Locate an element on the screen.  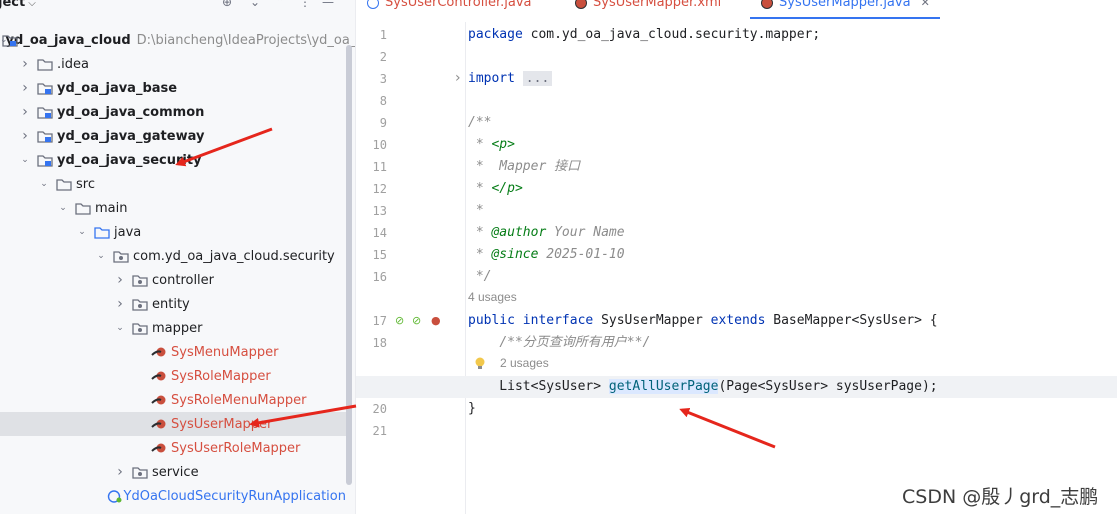
tree-item: SysMenuMapper is located at coordinates (173, 352).